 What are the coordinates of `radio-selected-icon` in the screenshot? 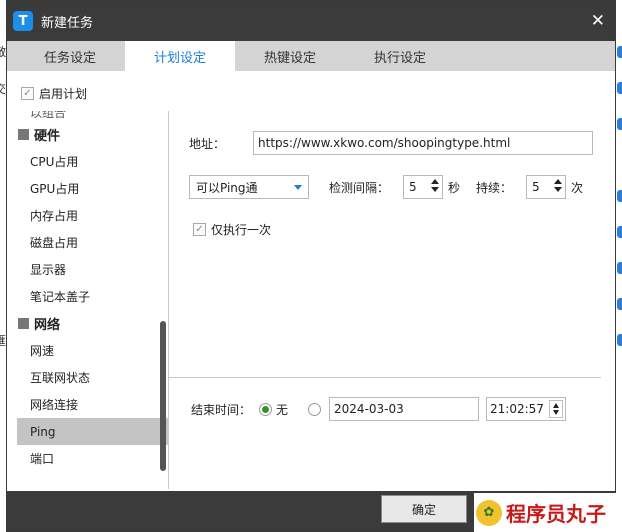 It's located at (266, 409).